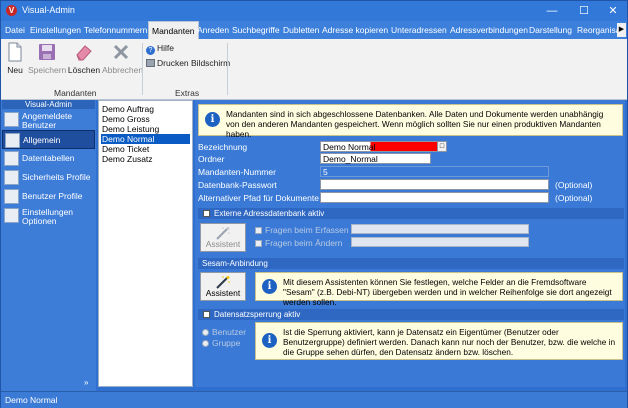 This screenshot has height=408, width=628. Describe the element at coordinates (123, 58) in the screenshot. I see `cancel-button: Abbrechen` at that location.